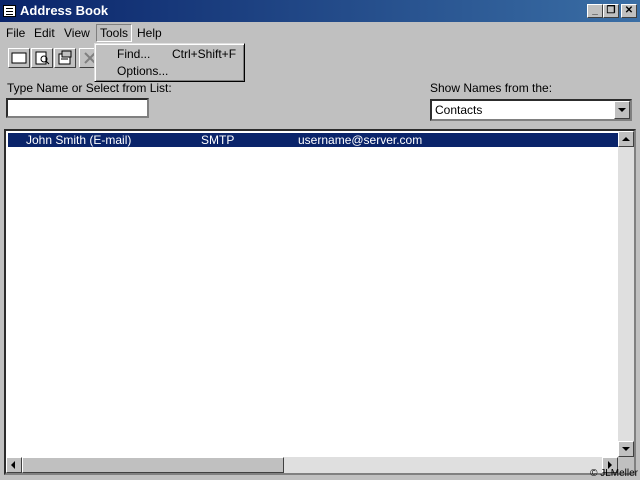 The height and width of the screenshot is (480, 640). I want to click on menu-view: View, so click(77, 33).